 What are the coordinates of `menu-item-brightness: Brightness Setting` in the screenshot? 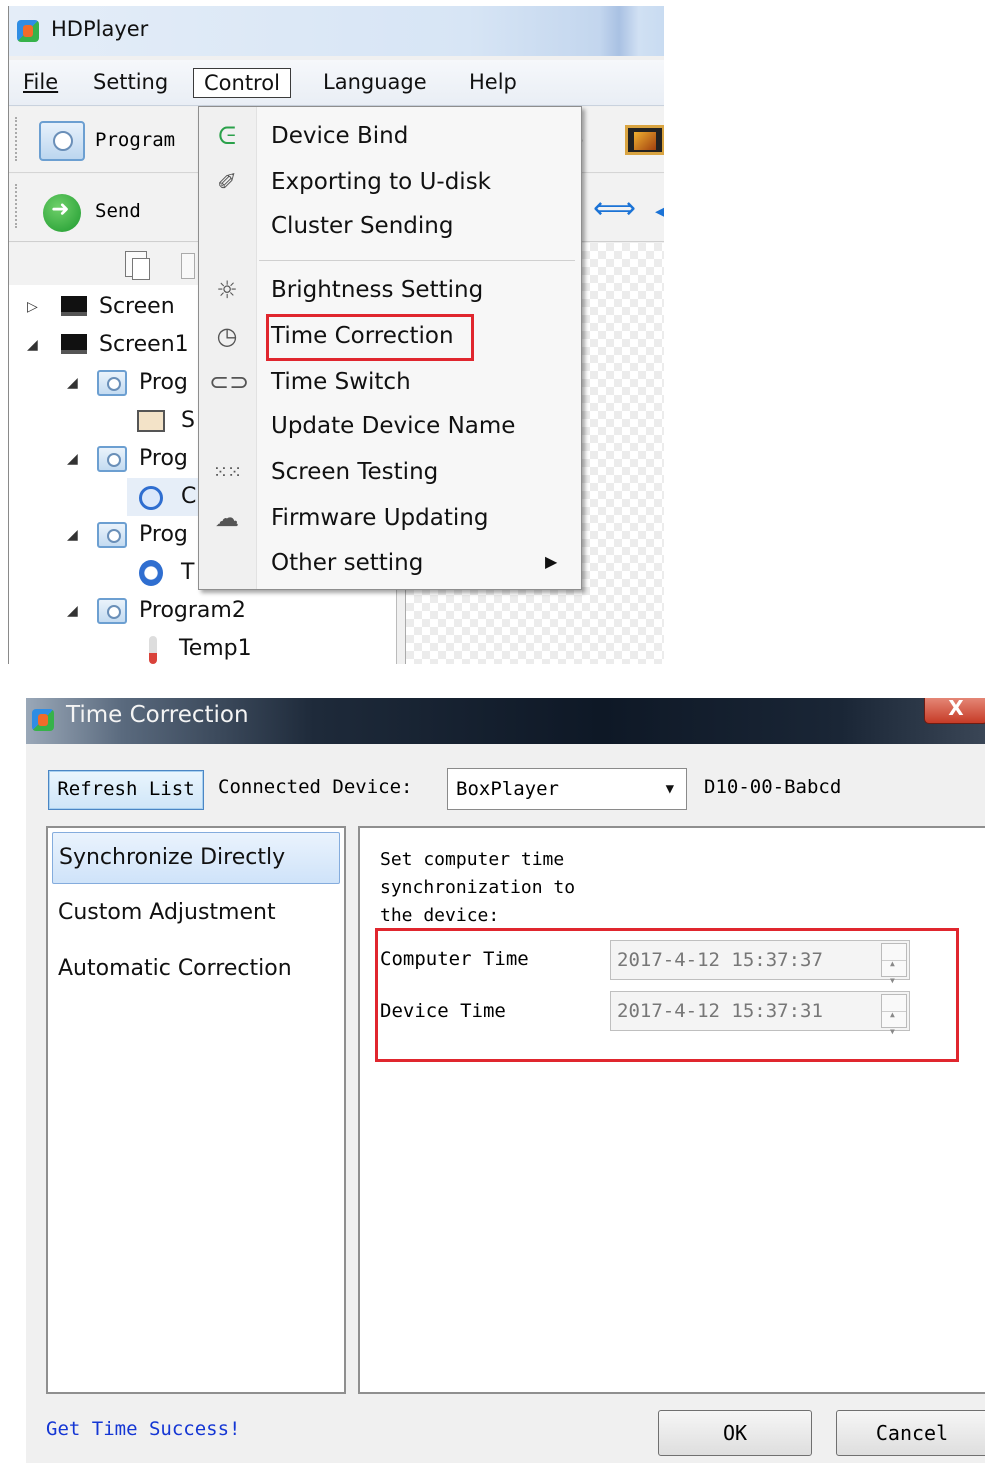 It's located at (377, 290).